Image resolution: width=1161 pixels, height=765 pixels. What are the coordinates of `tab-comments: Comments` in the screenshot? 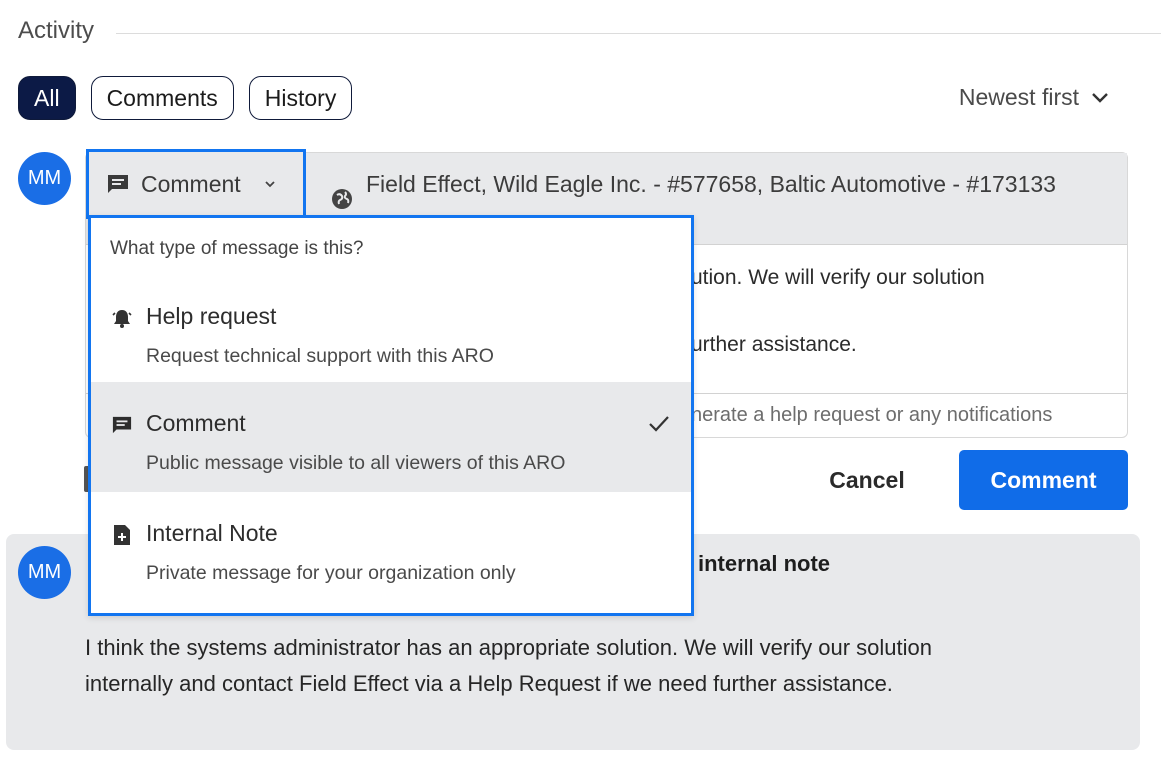 It's located at (162, 98).